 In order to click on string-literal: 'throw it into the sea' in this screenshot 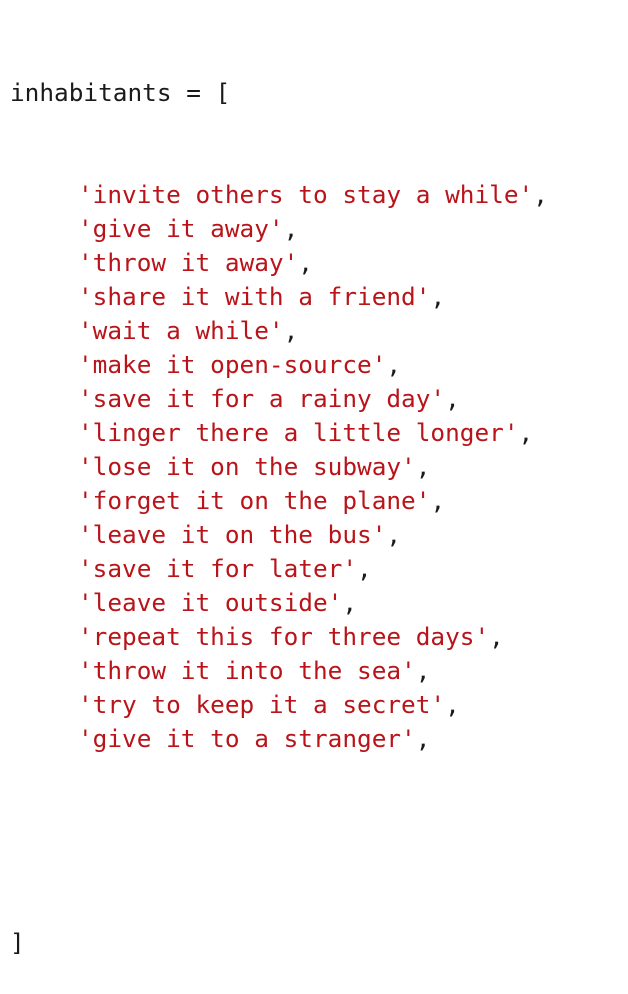, I will do `click(247, 670)`.